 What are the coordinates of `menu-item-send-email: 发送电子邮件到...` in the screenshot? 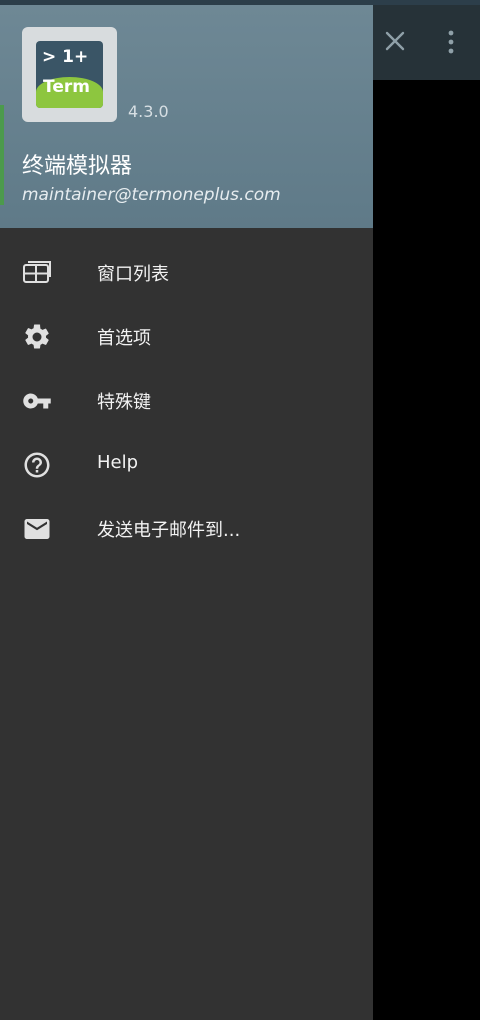 It's located at (186, 528).